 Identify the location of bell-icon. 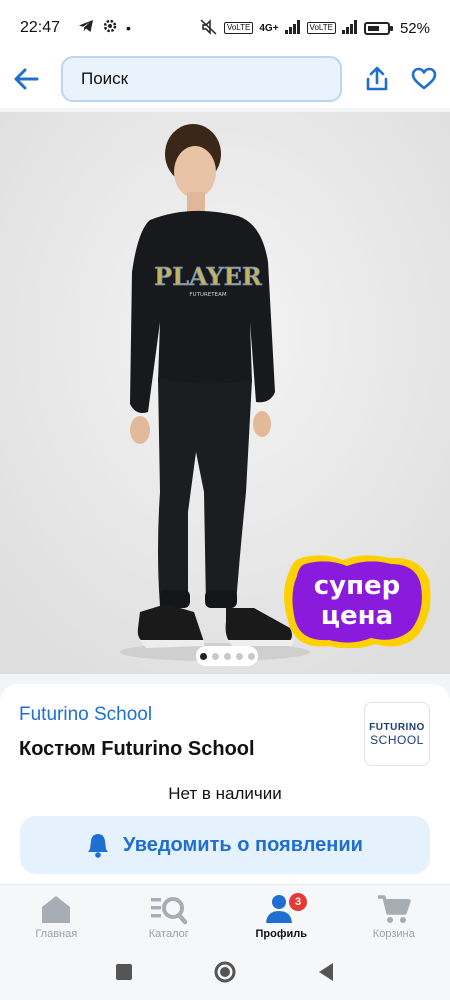
(98, 846).